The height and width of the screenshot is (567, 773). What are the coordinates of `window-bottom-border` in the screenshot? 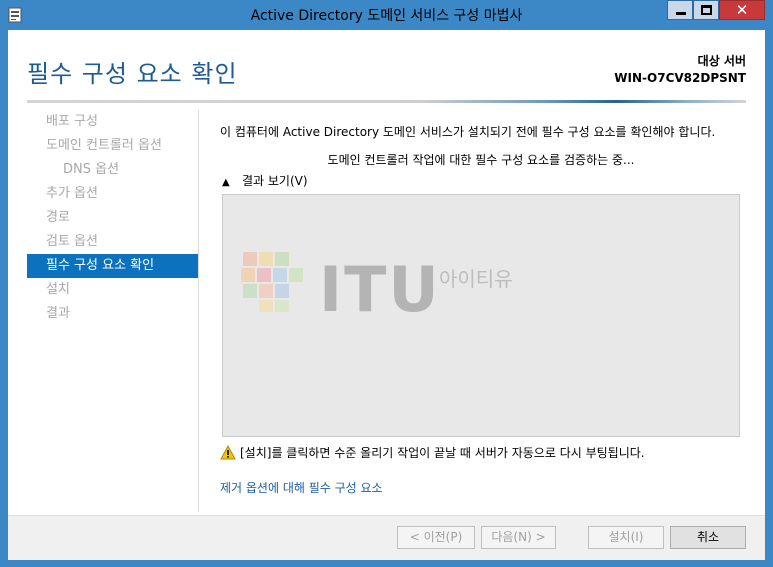 It's located at (386, 563).